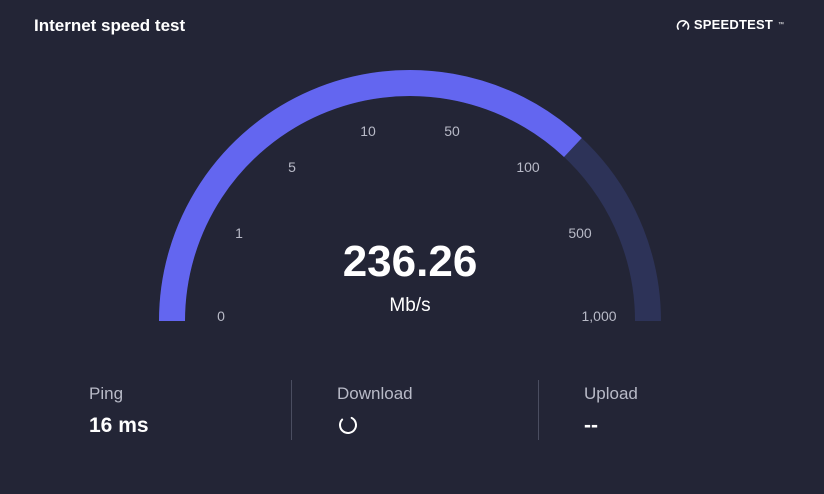 This screenshot has width=824, height=494. Describe the element at coordinates (119, 425) in the screenshot. I see `ping-value: 16 ms` at that location.